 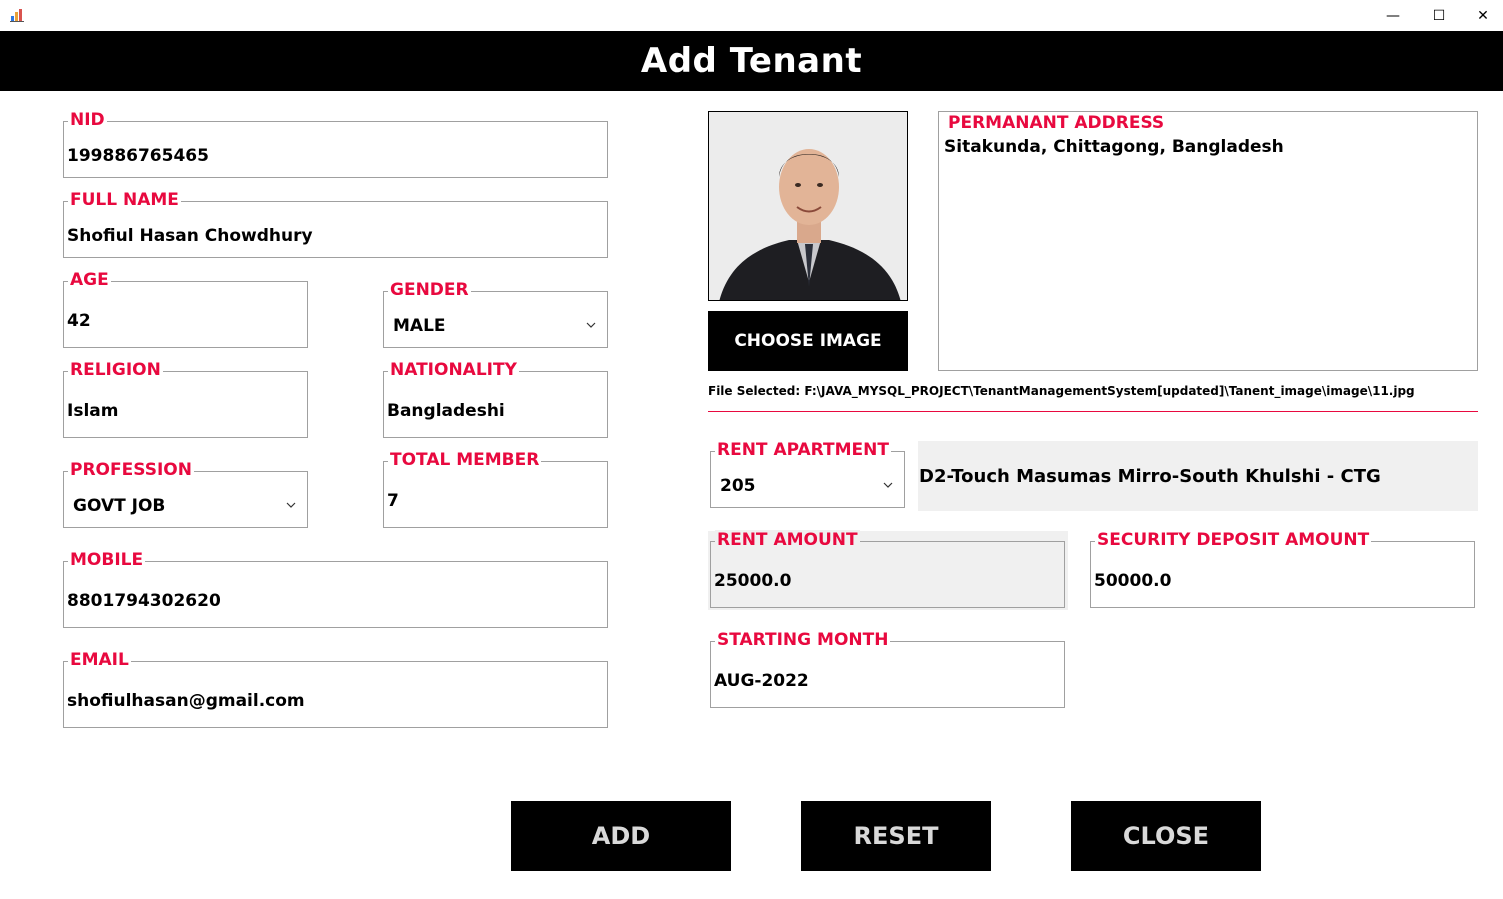 What do you see at coordinates (738, 486) in the screenshot?
I see `rent-apartment-value: 205` at bounding box center [738, 486].